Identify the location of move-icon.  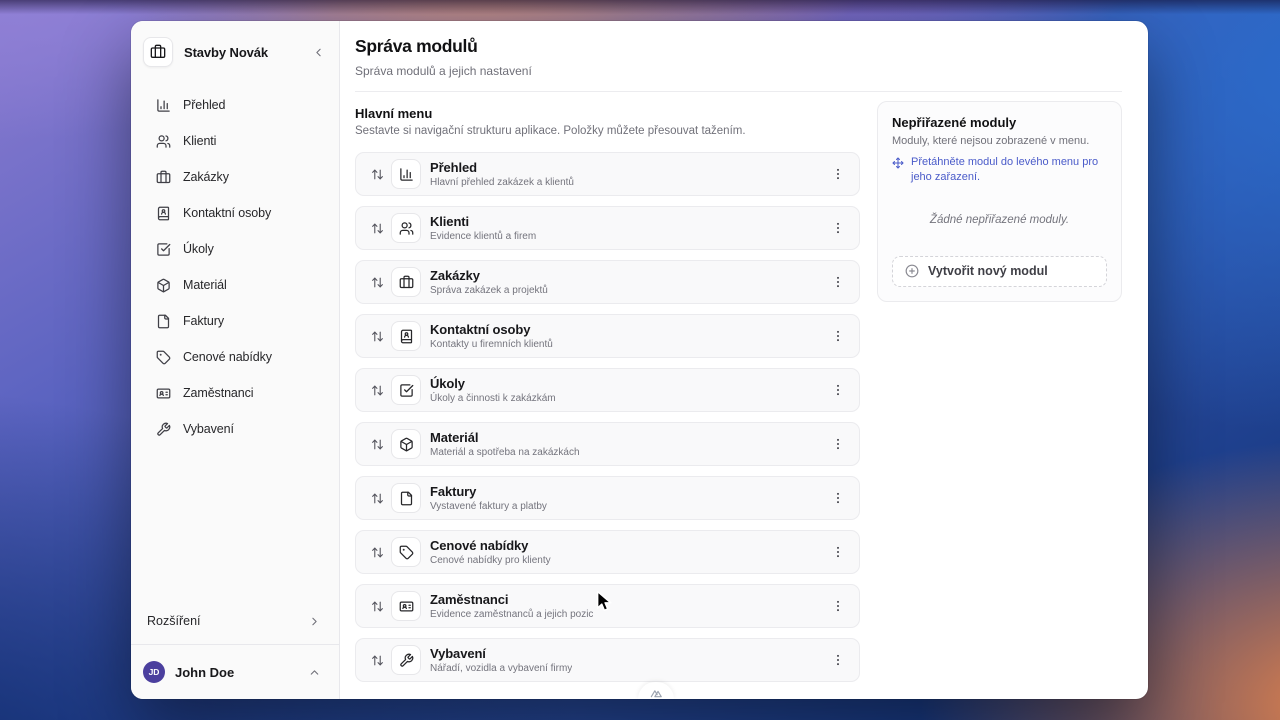
(898, 163).